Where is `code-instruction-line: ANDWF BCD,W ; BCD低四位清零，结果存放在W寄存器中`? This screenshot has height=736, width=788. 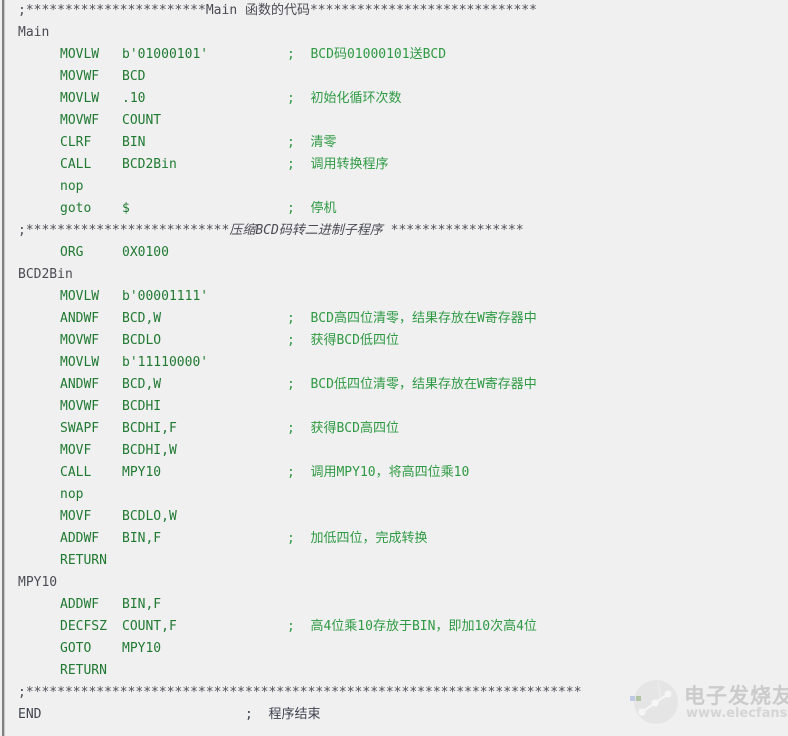
code-instruction-line: ANDWF BCD,W ; BCD低四位清零，结果存放在W寄存器中 is located at coordinates (401, 385).